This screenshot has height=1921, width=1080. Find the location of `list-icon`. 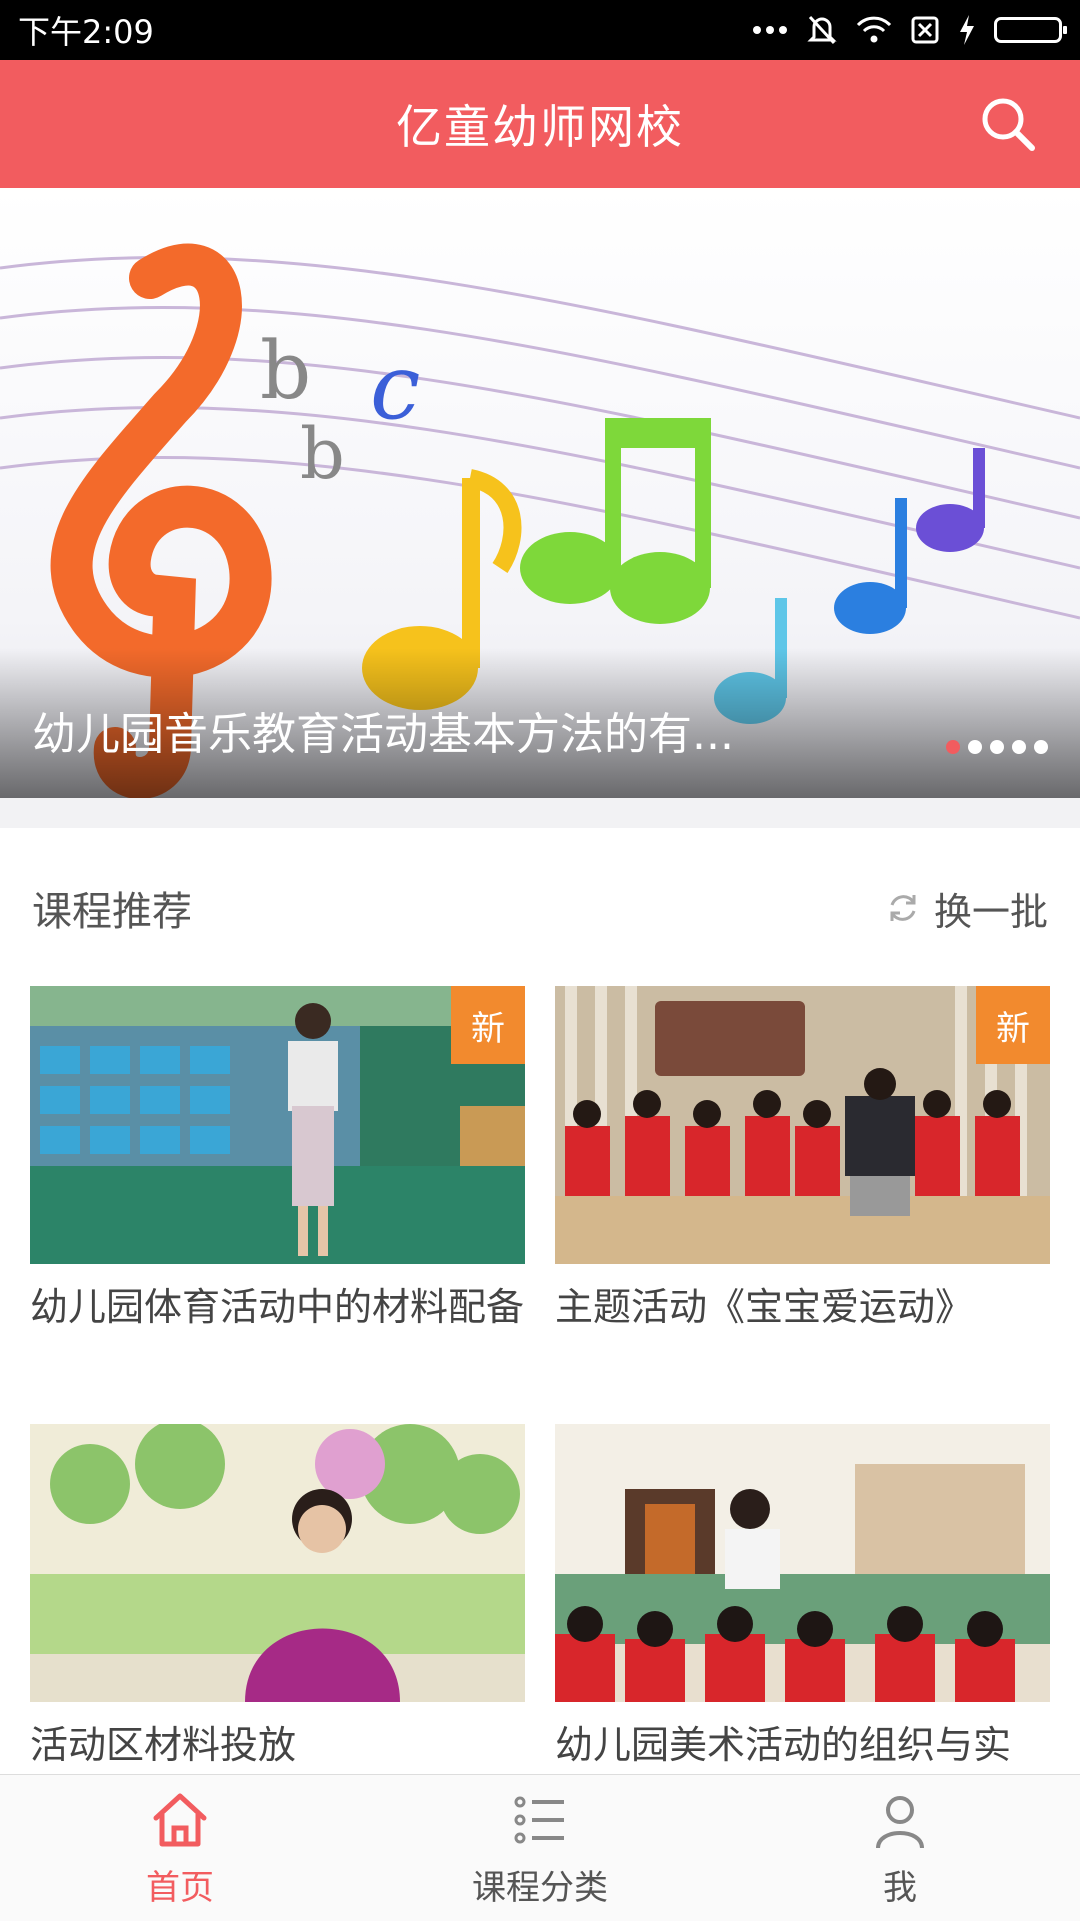

list-icon is located at coordinates (539, 1819).